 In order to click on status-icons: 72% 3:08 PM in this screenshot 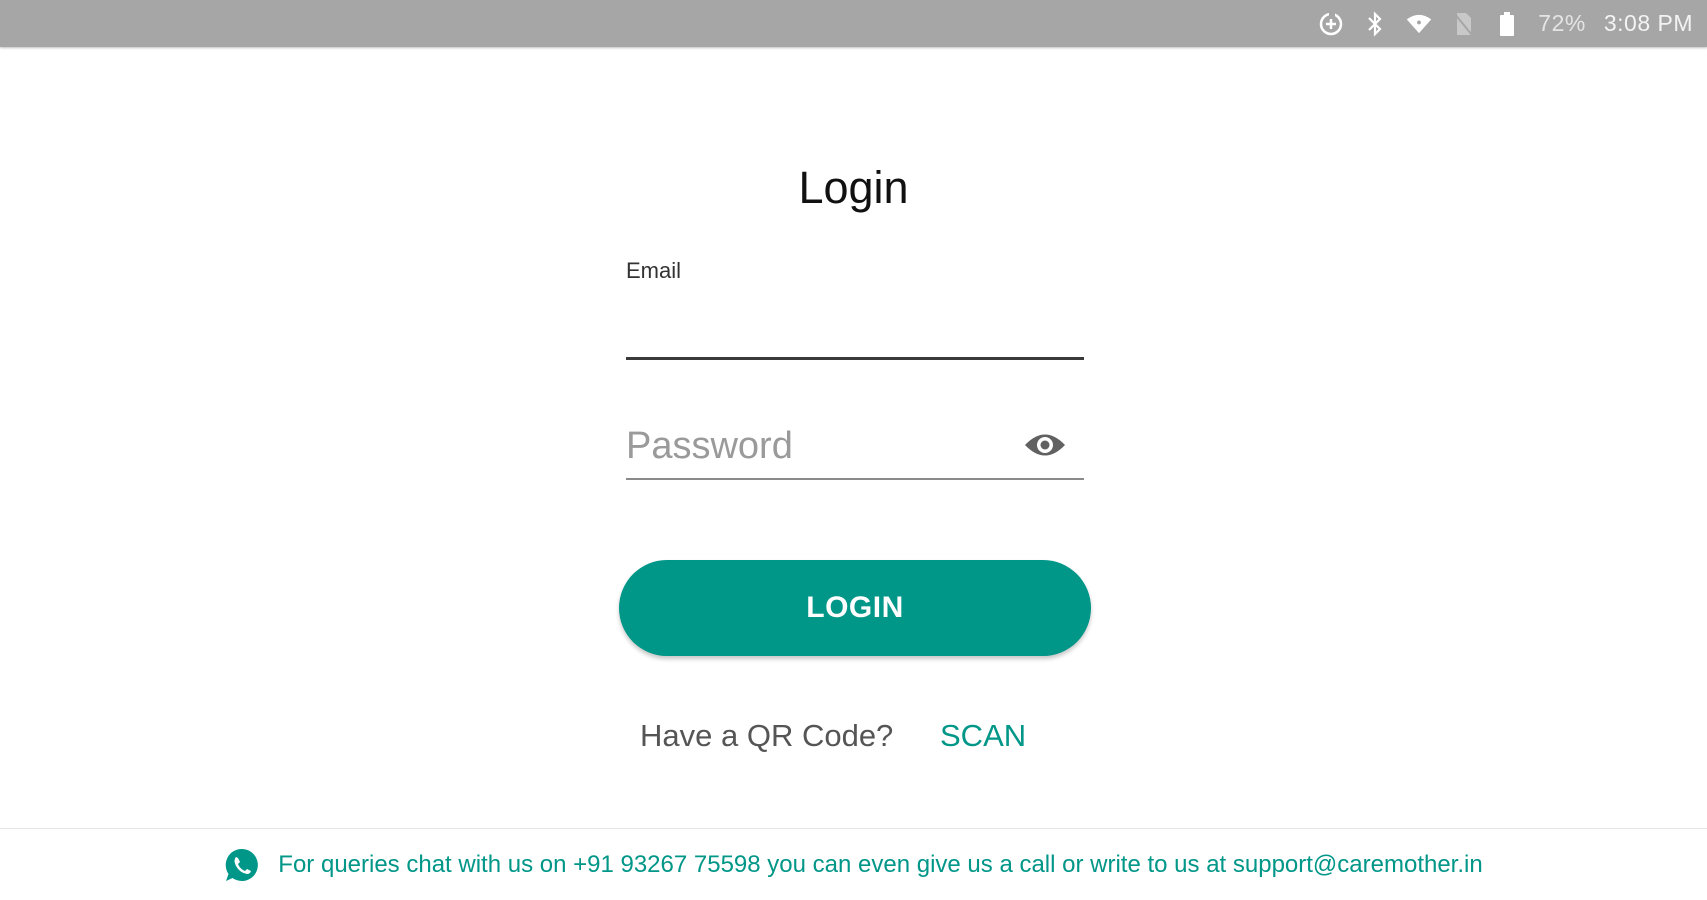, I will do `click(1505, 23)`.